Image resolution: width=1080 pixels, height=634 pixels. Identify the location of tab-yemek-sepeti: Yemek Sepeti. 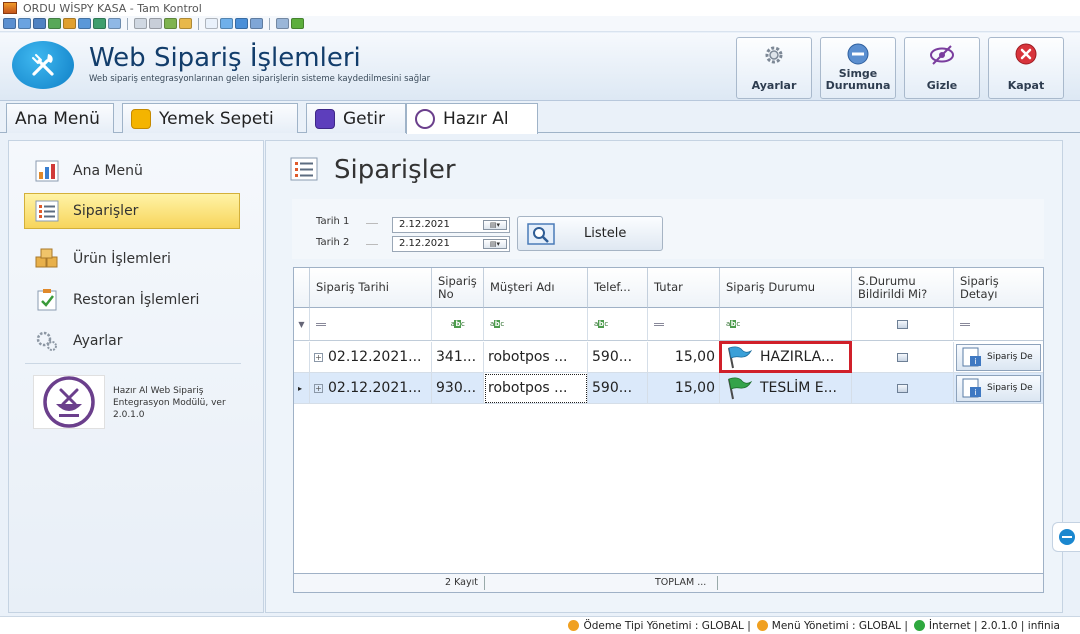
(210, 118).